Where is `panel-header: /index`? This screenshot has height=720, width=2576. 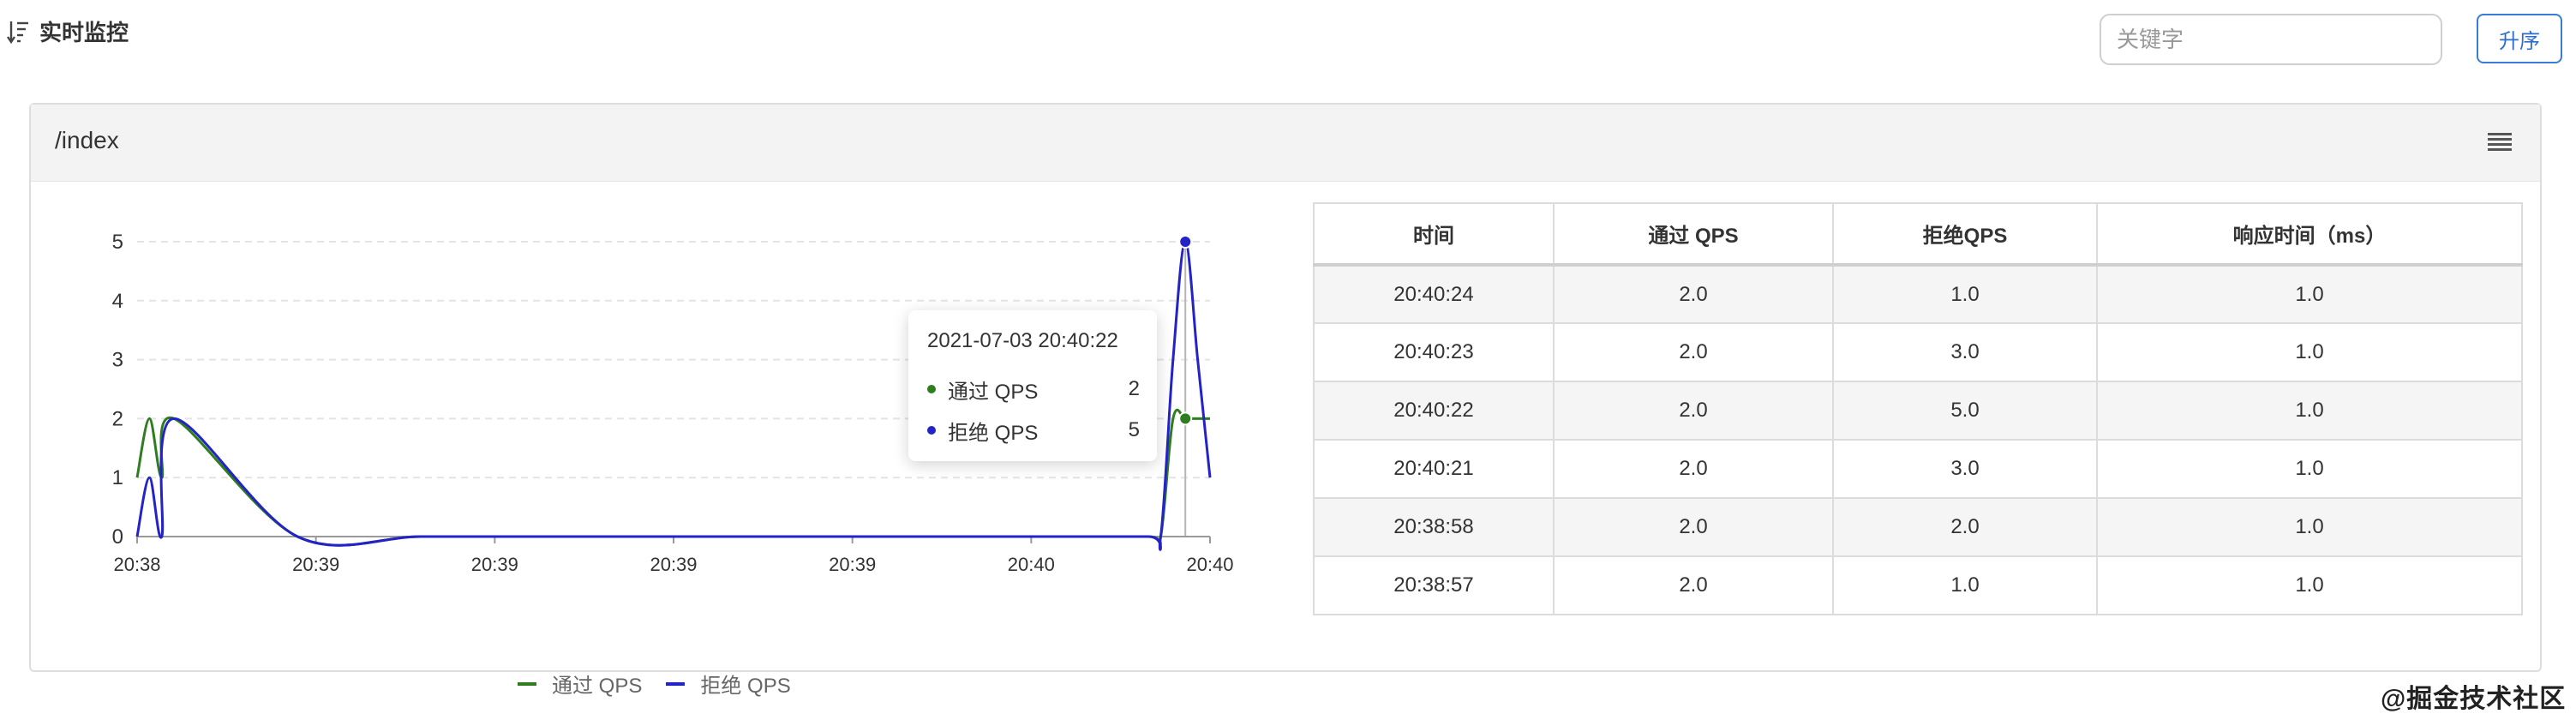 panel-header: /index is located at coordinates (1285, 143).